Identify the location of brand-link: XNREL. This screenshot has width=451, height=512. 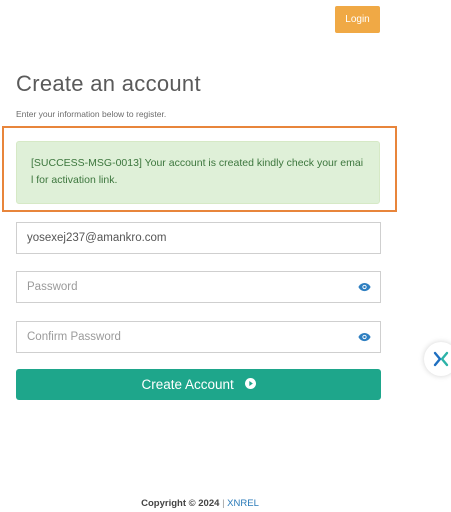
(243, 503).